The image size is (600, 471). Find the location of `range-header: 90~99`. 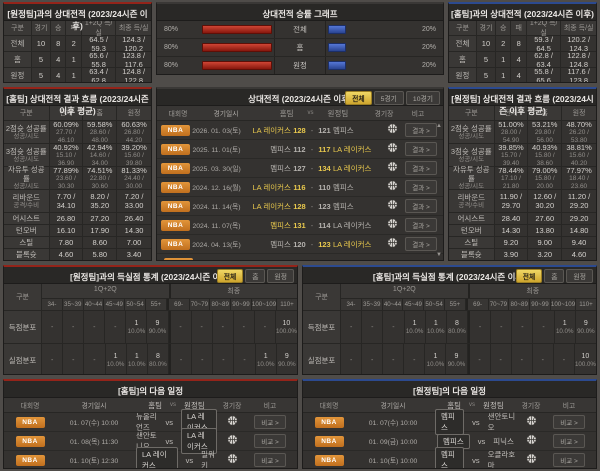

range-header: 90~99 is located at coordinates (540, 304).